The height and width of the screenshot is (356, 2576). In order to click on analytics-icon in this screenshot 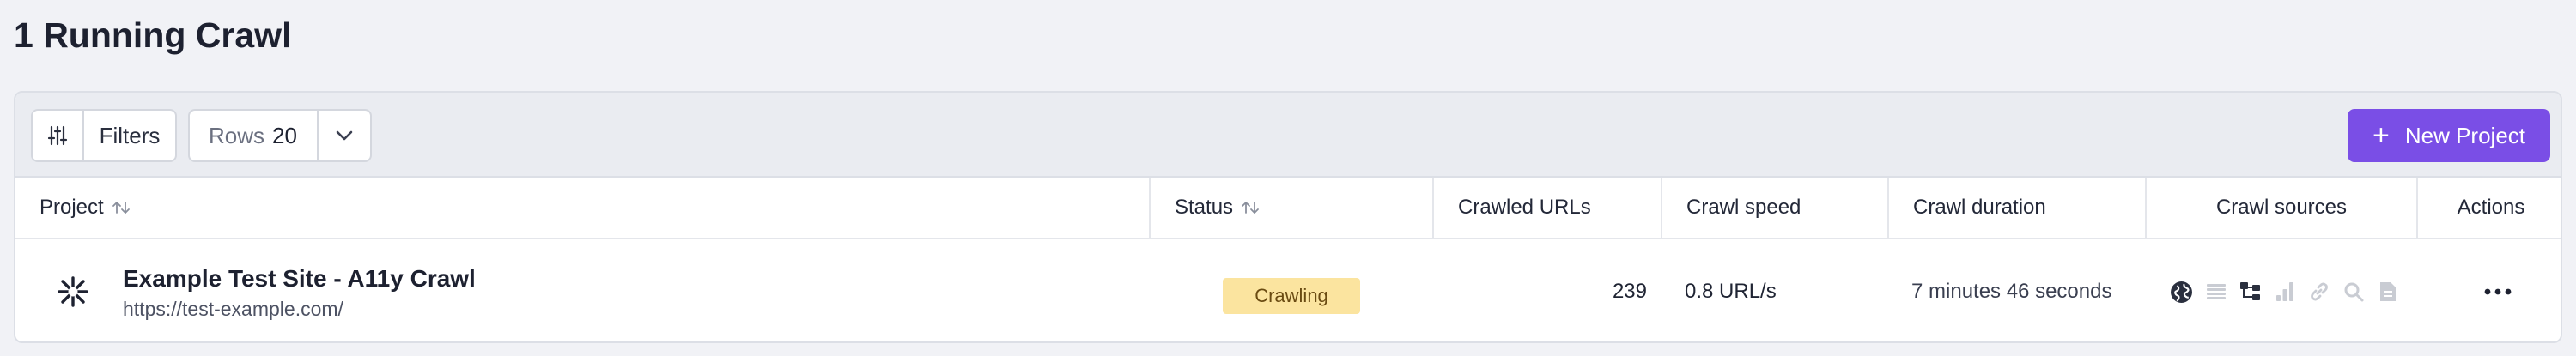, I will do `click(2284, 292)`.